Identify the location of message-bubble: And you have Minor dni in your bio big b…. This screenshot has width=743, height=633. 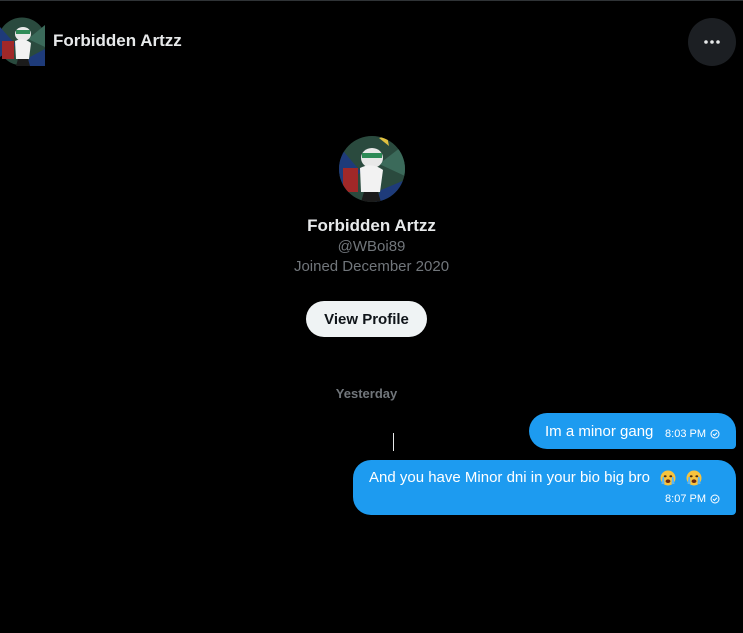
(544, 487).